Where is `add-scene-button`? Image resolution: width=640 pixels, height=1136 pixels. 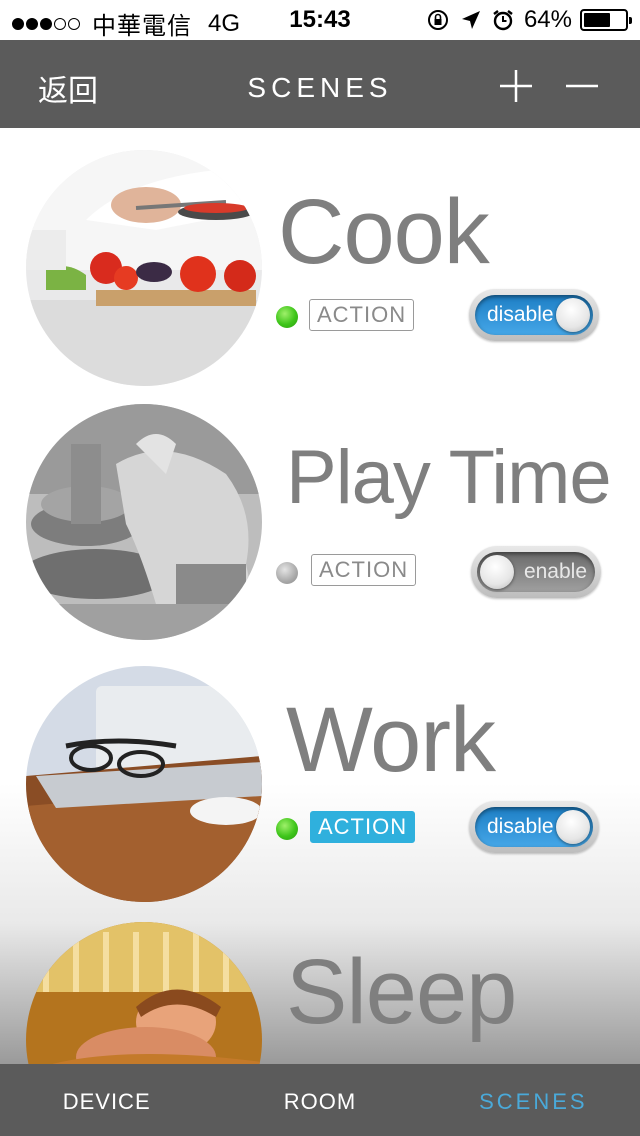
add-scene-button is located at coordinates (516, 86).